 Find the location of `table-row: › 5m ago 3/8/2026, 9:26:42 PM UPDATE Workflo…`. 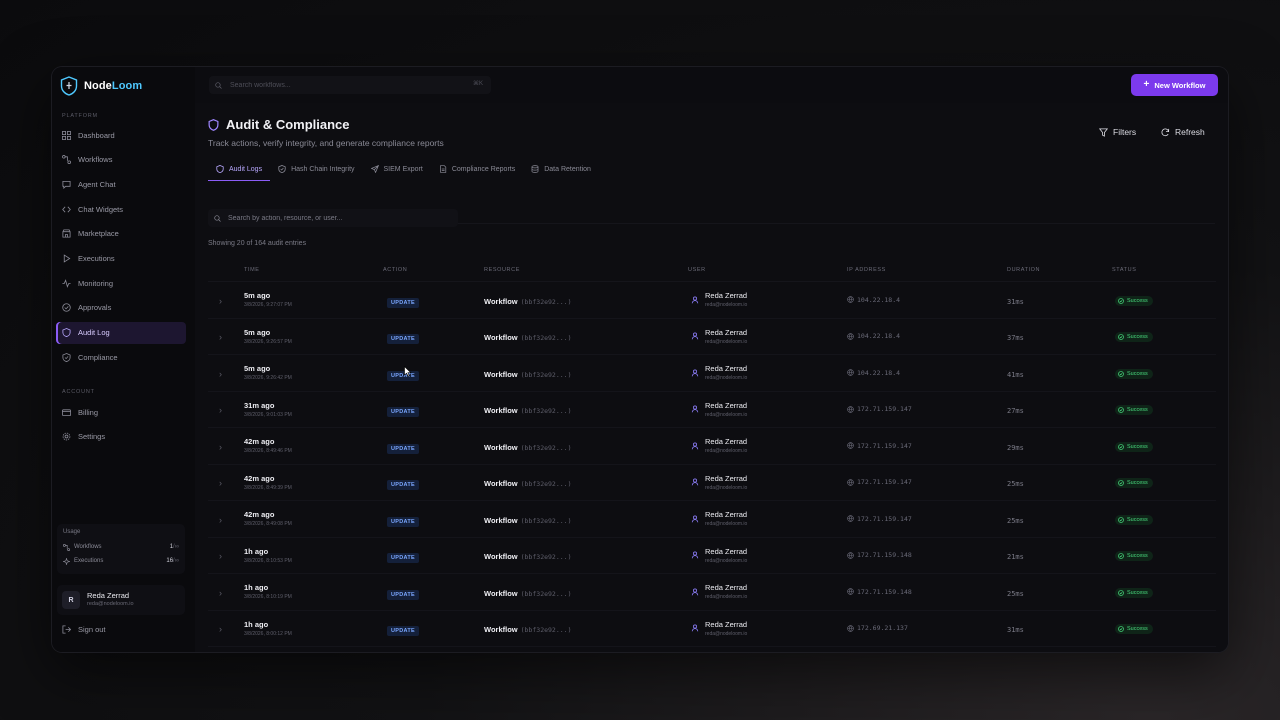

table-row: › 5m ago 3/8/2026, 9:26:42 PM UPDATE Workflo… is located at coordinates (712, 373).